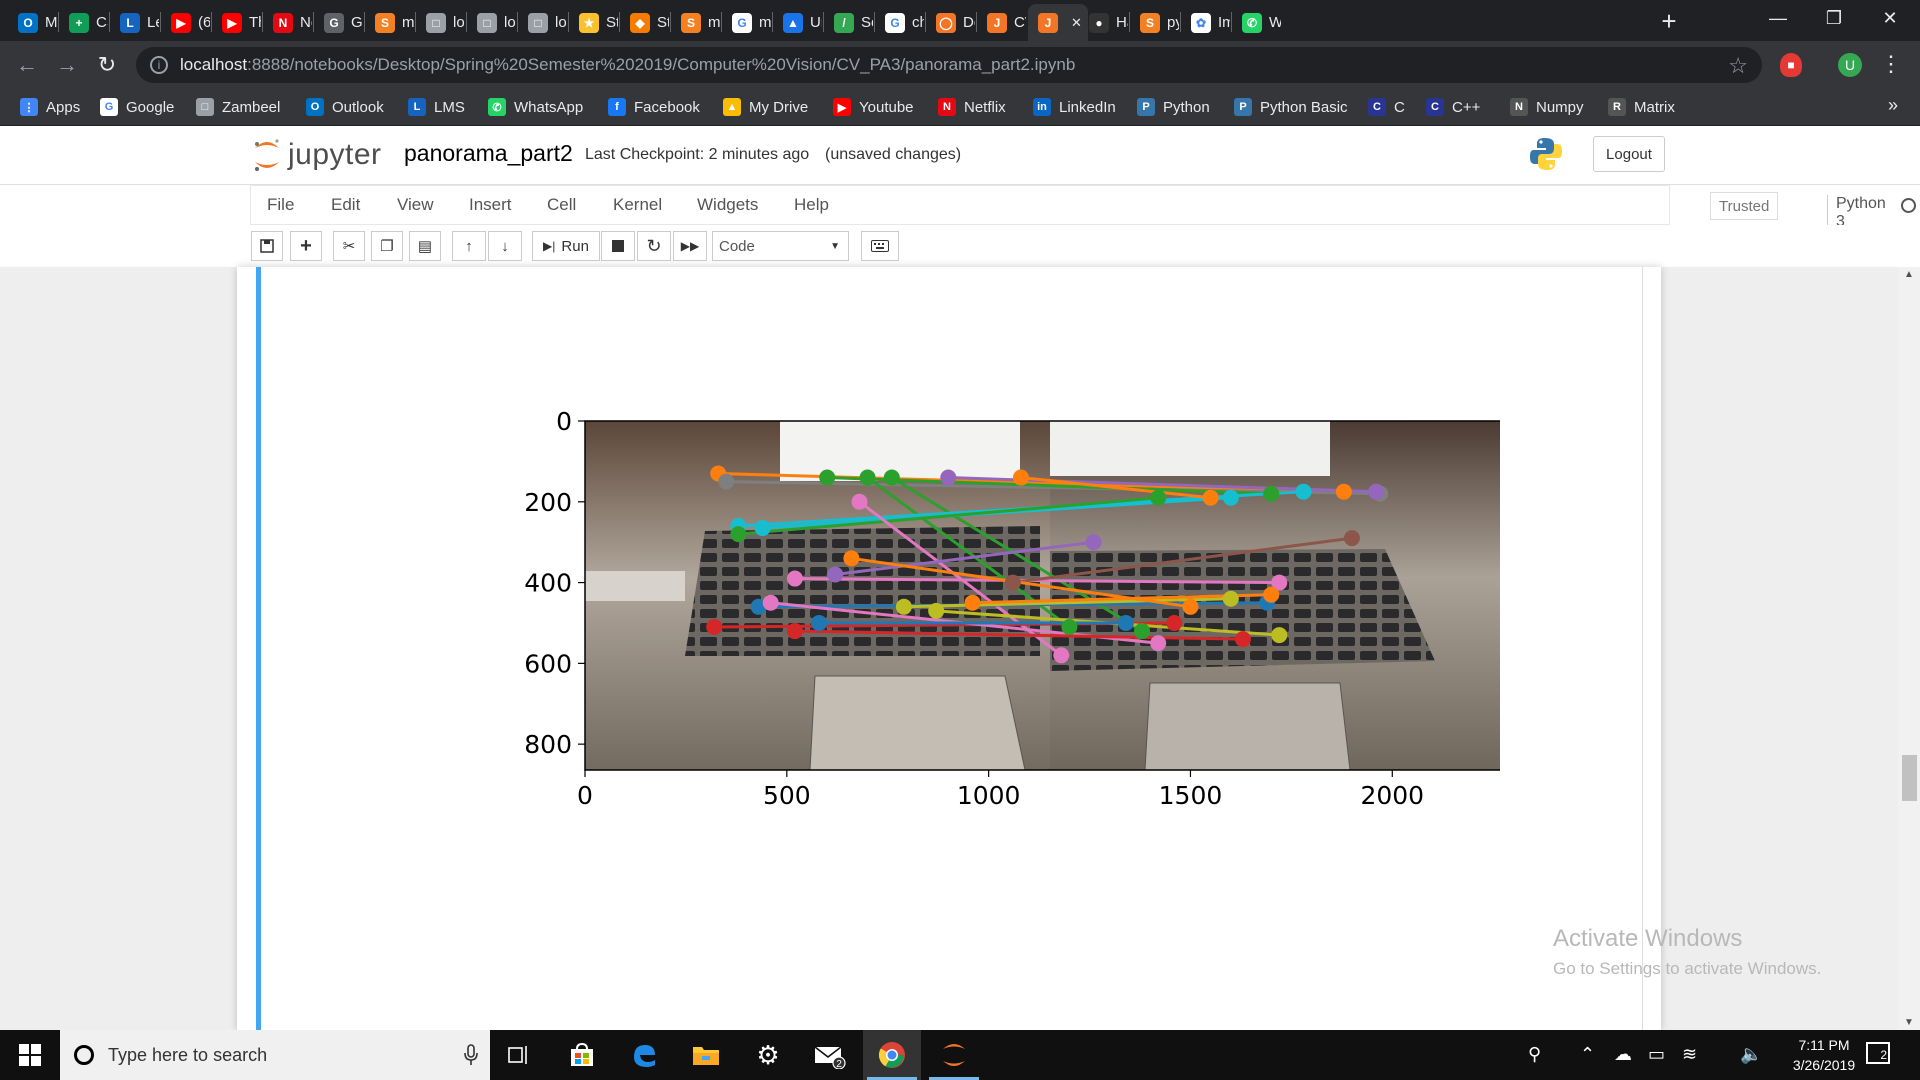  I want to click on menu-widgets: Widgets, so click(727, 205).